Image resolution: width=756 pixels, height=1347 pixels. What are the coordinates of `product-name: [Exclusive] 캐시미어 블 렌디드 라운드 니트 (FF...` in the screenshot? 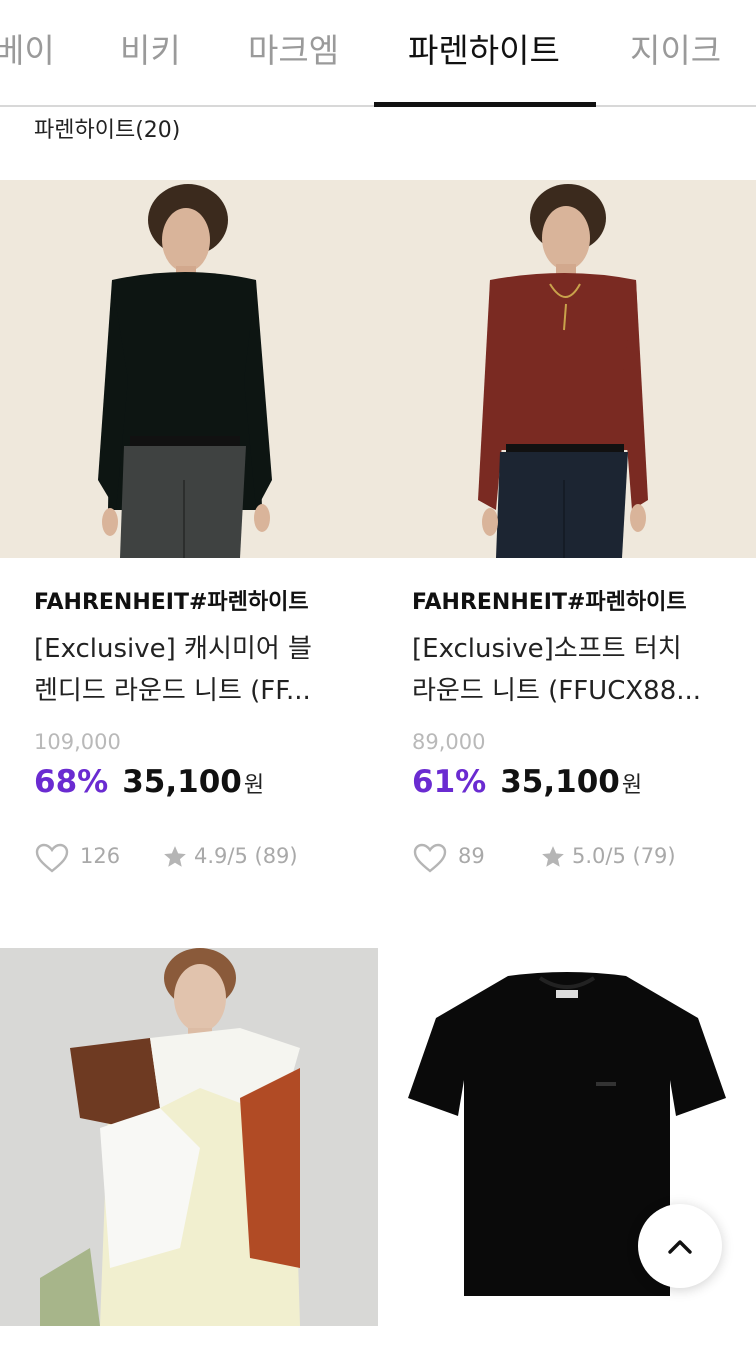 It's located at (194, 670).